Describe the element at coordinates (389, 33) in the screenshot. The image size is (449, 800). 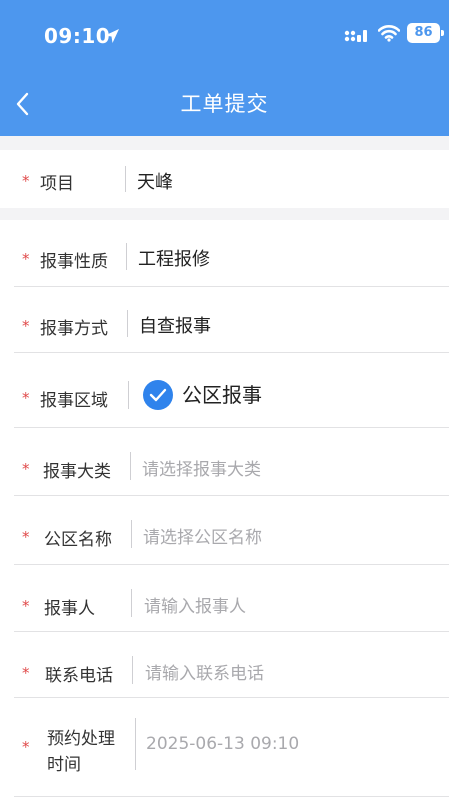
I see `wifi-icon` at that location.